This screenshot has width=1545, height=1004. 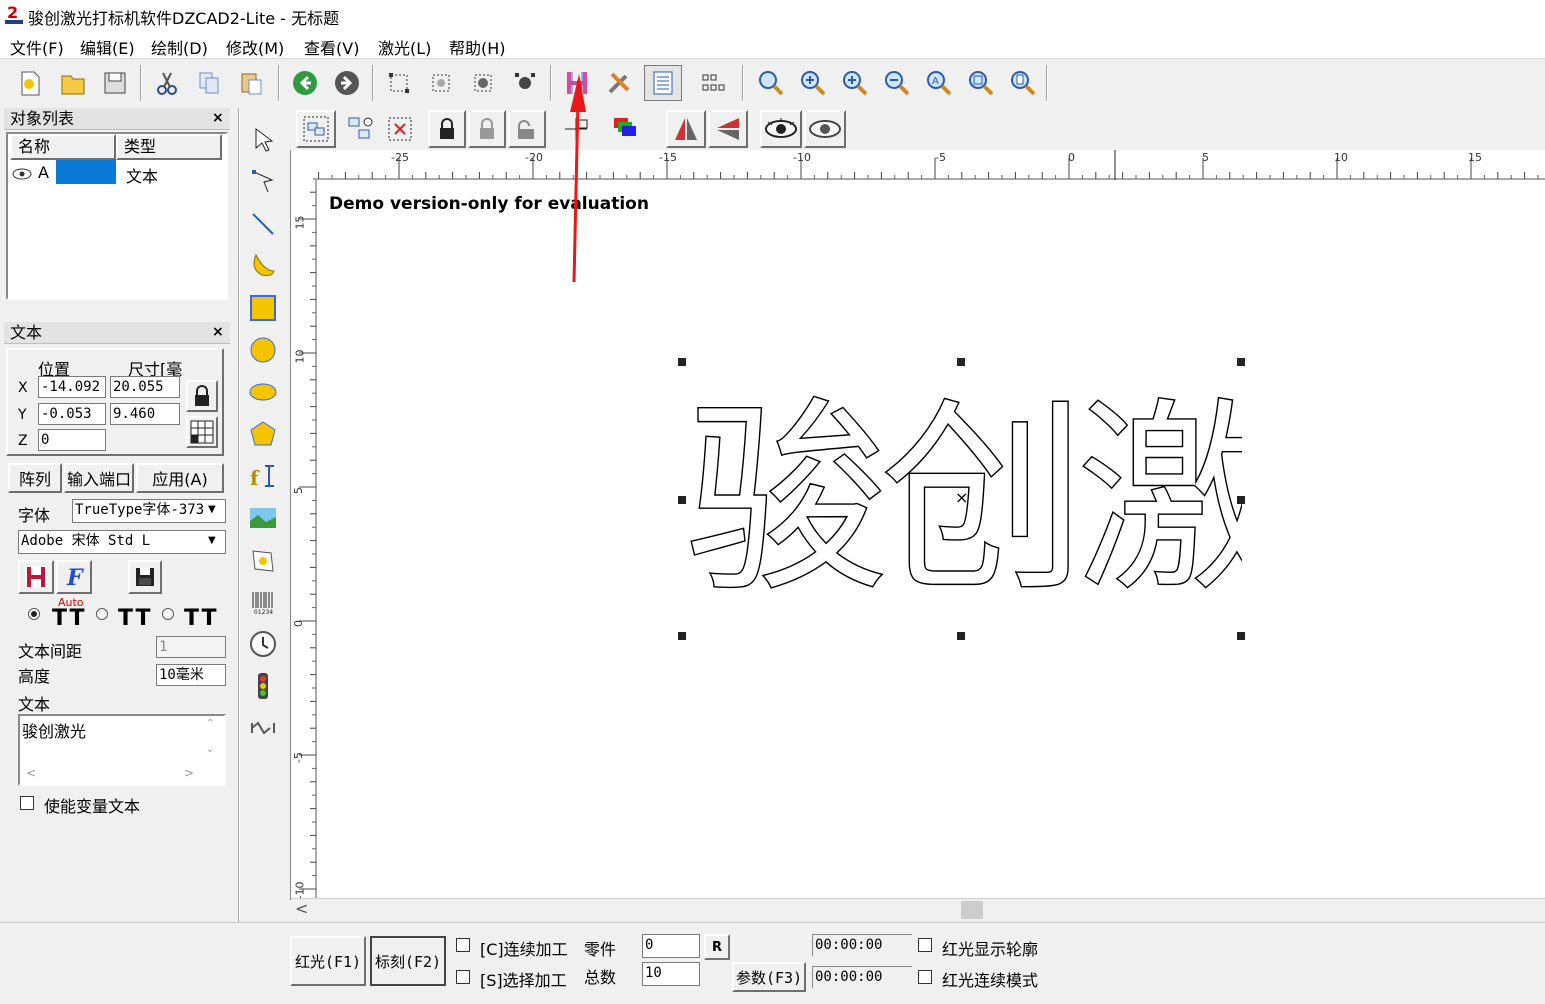 What do you see at coordinates (408, 961) in the screenshot?
I see `mark-button: 标刻(F2)` at bounding box center [408, 961].